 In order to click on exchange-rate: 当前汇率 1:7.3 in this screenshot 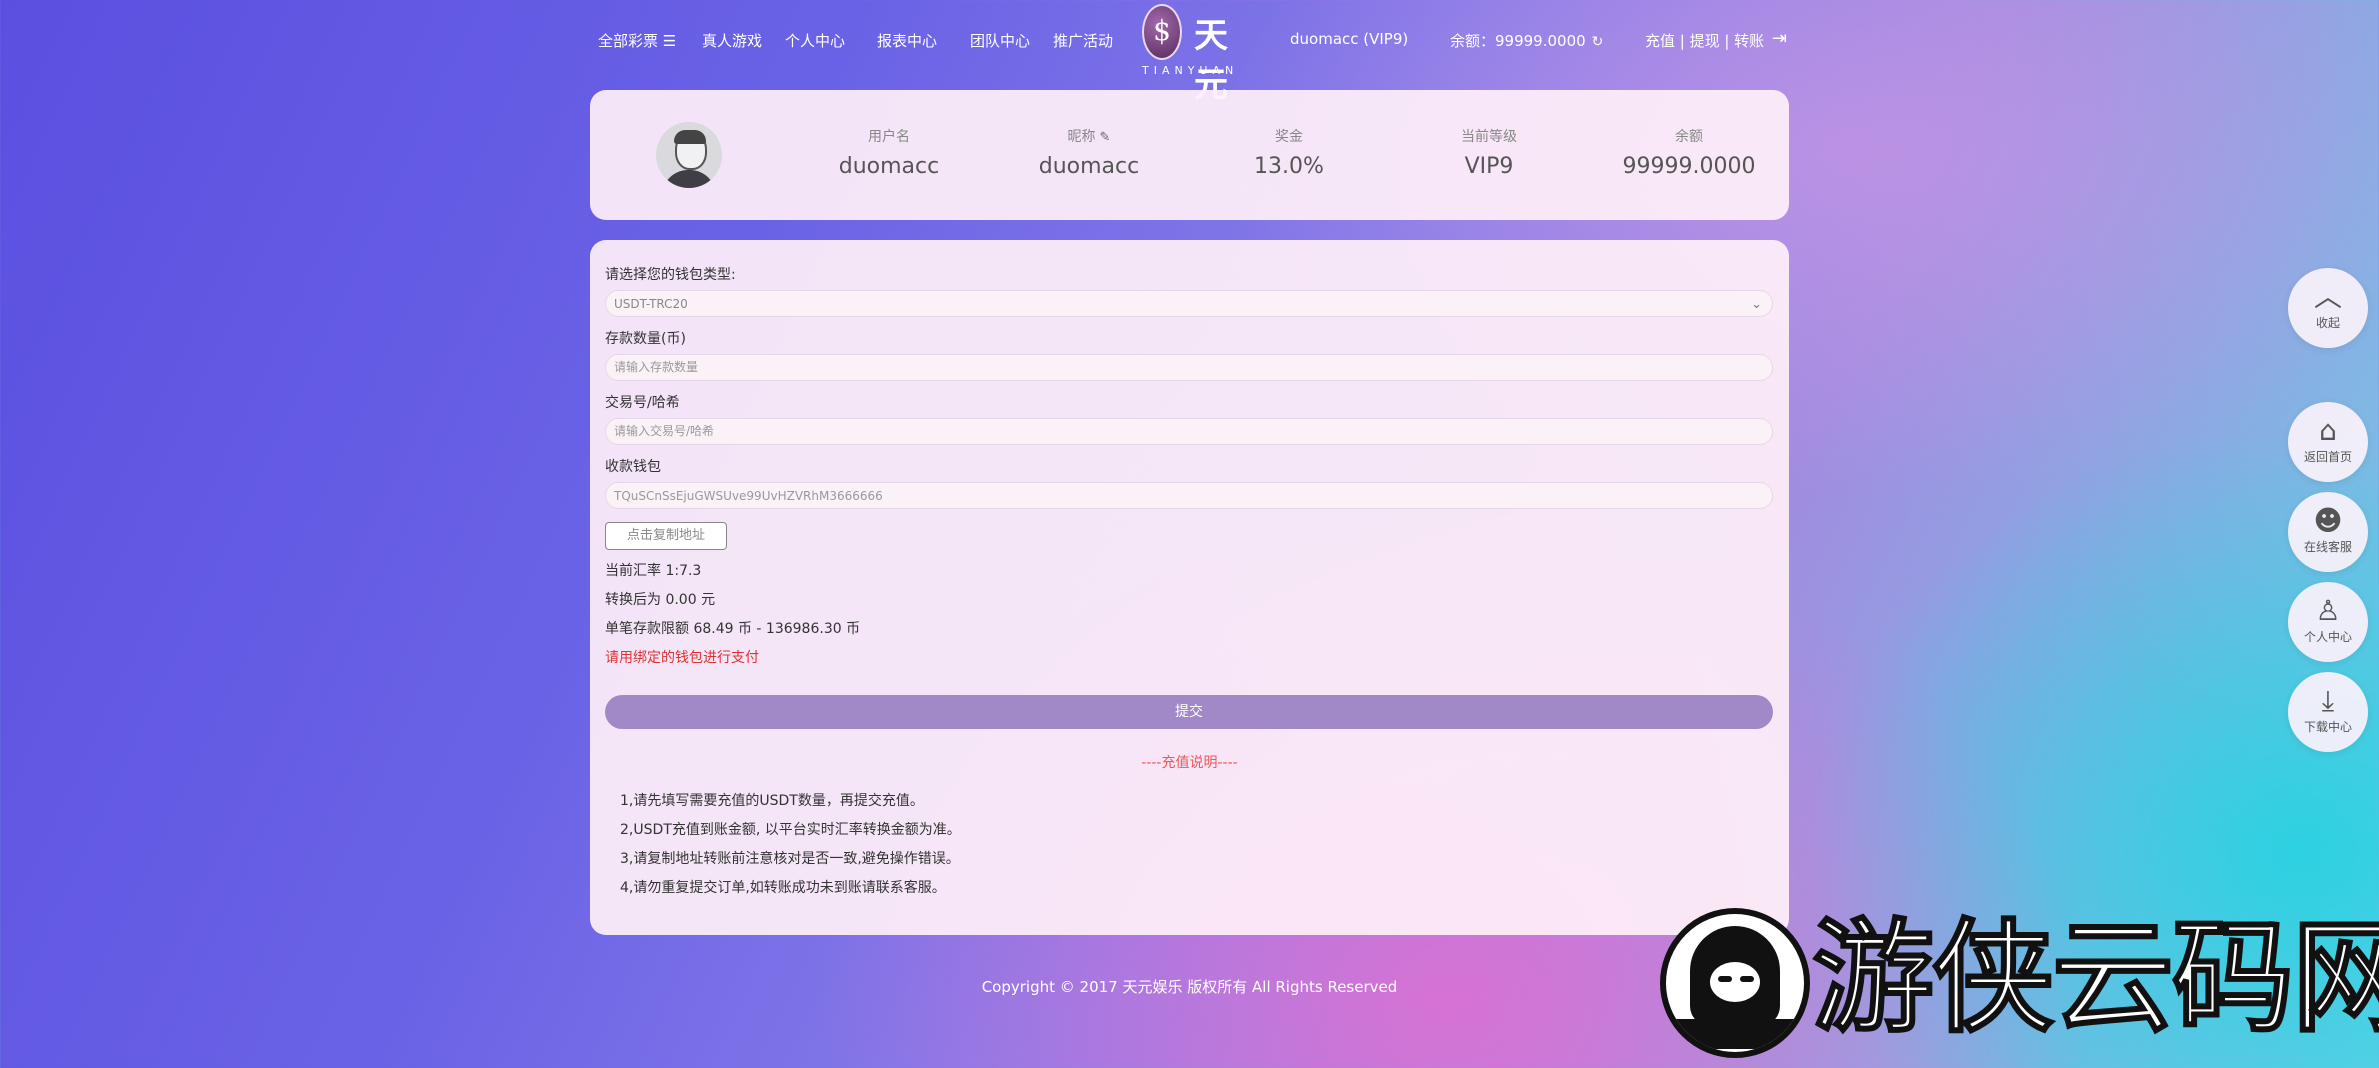, I will do `click(653, 571)`.